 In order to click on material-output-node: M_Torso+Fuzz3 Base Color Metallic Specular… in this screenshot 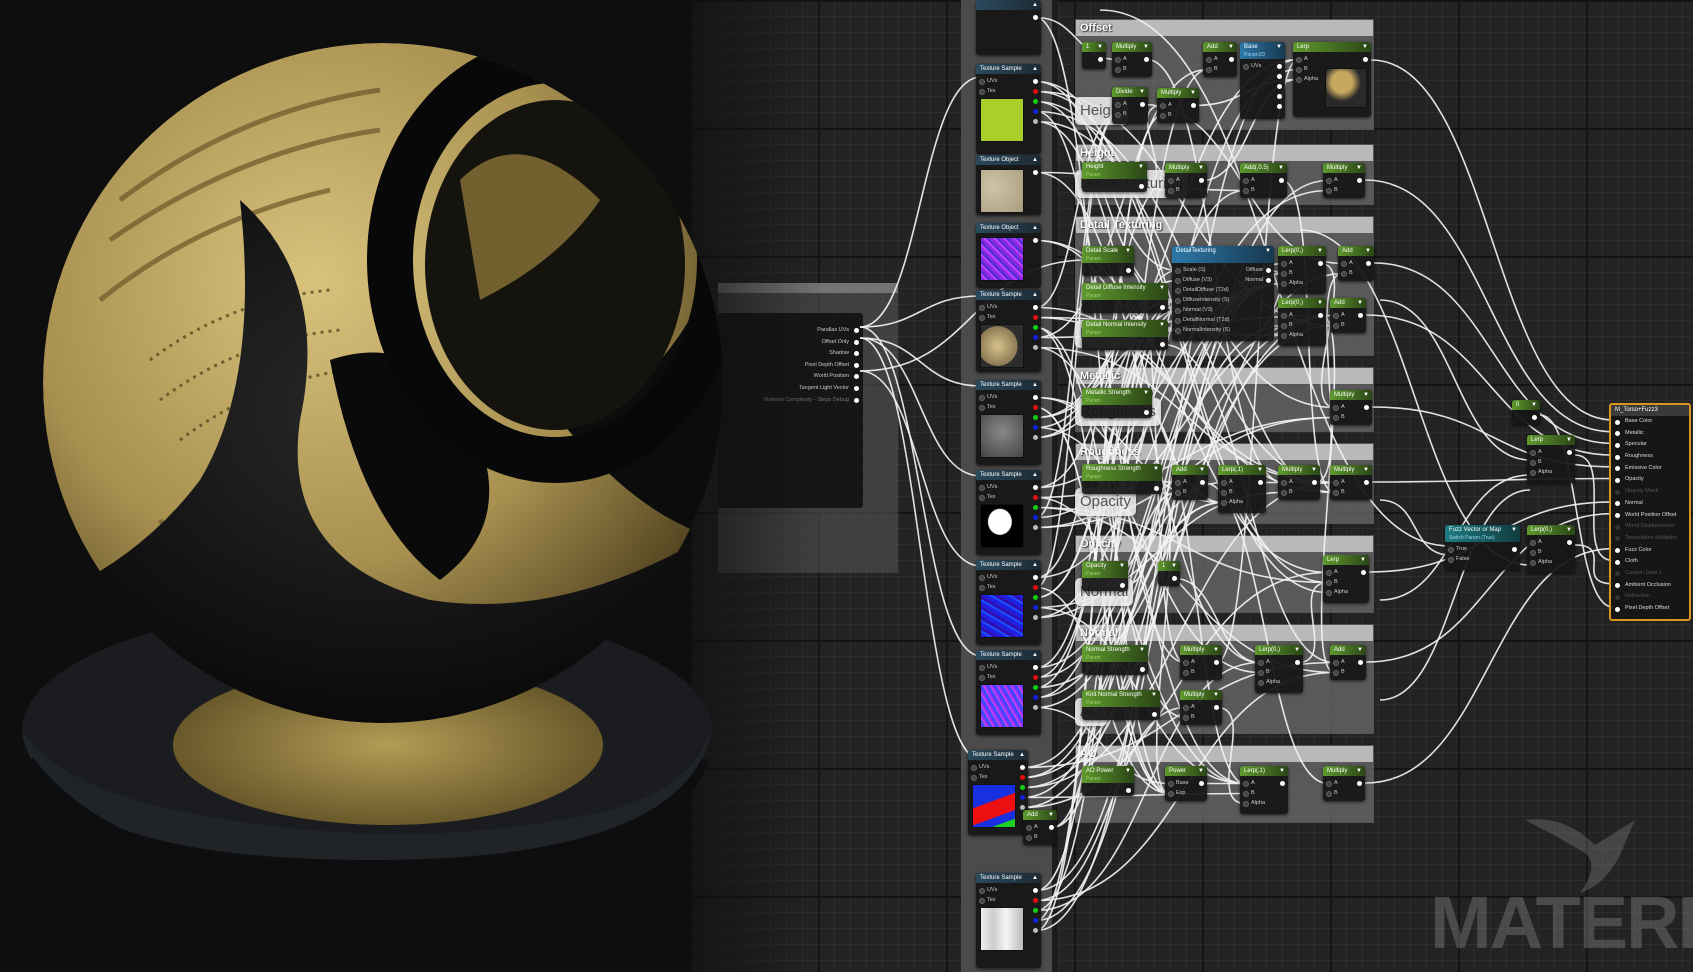, I will do `click(1650, 512)`.